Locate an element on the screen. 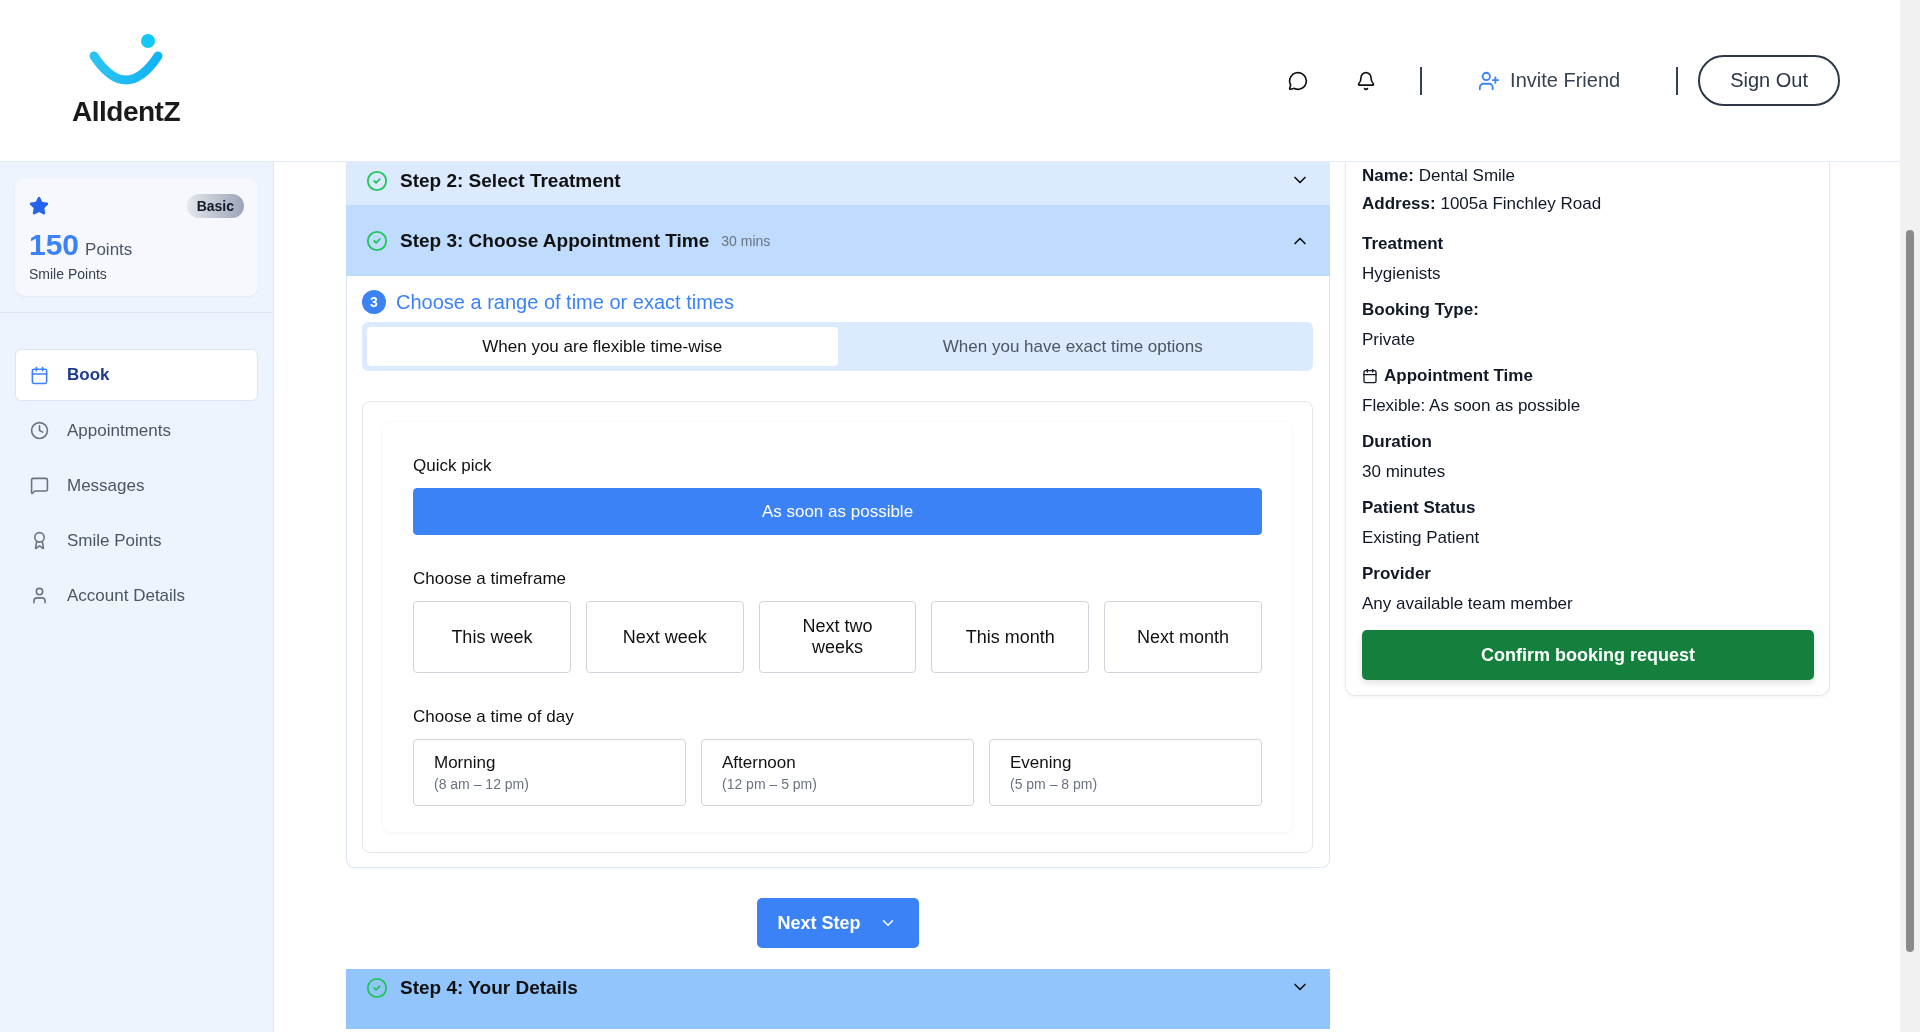 The width and height of the screenshot is (1920, 1032). summary-line: Name: Dental Smile is located at coordinates (1439, 176).